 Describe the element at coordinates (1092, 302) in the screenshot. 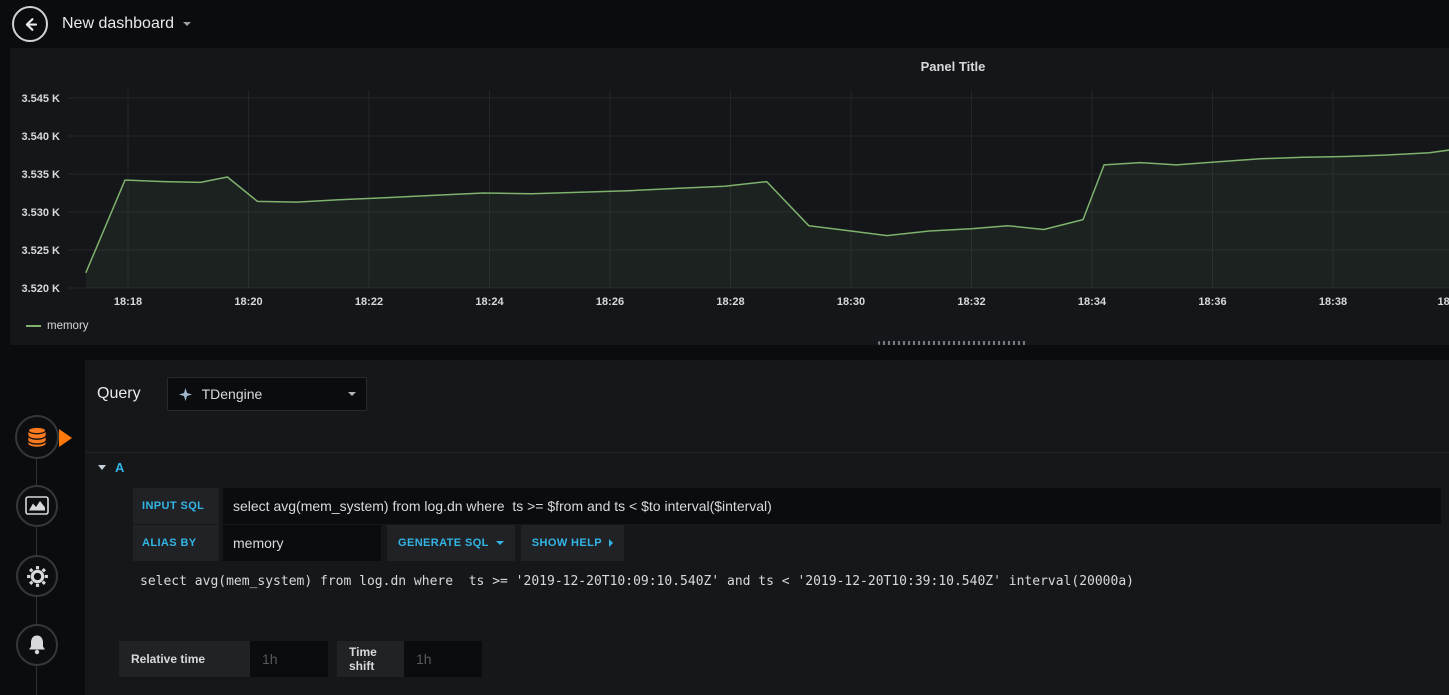

I see `svg-text: 18:34` at that location.